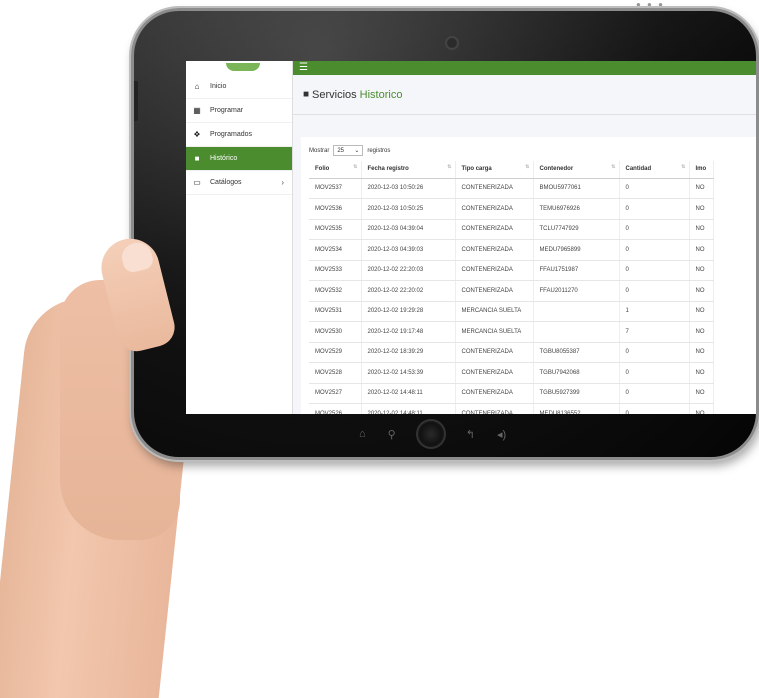  Describe the element at coordinates (282, 182) in the screenshot. I see `chevron-right-icon: ›` at that location.